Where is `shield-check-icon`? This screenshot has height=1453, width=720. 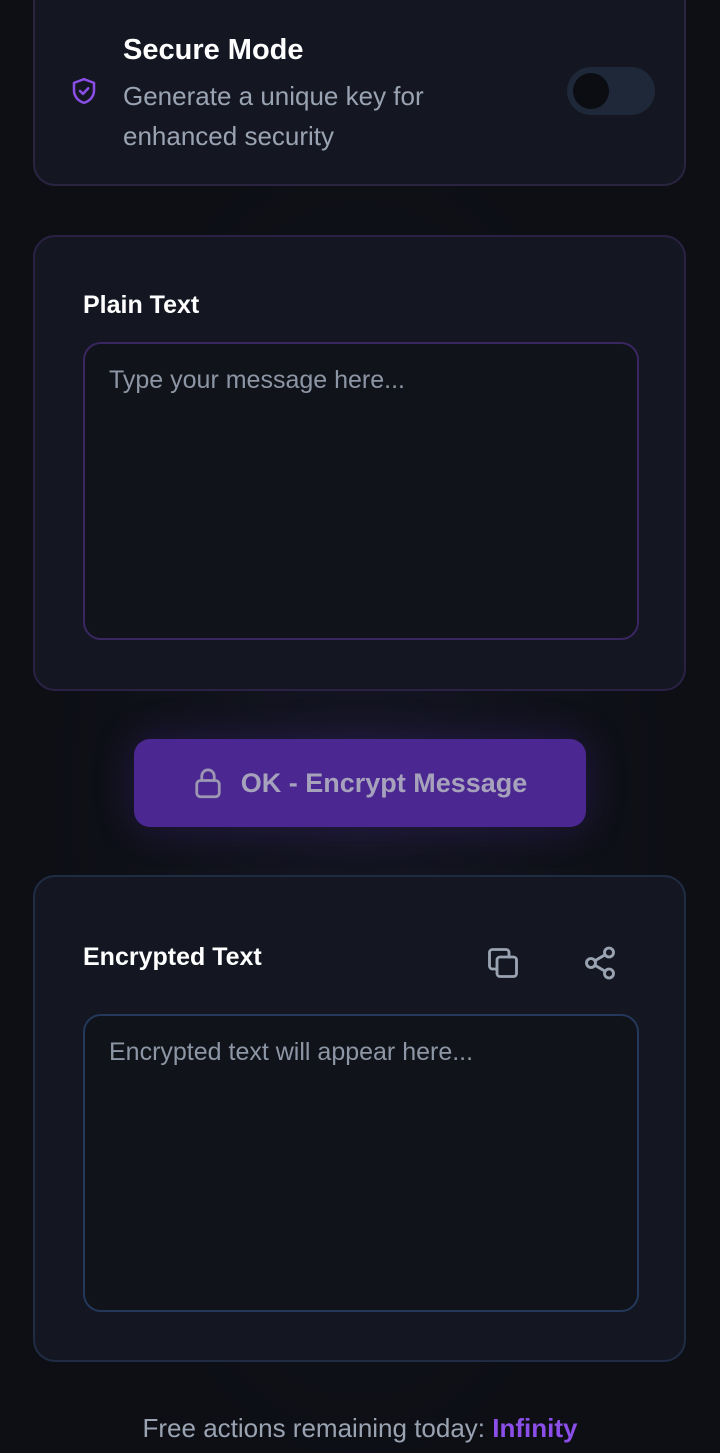 shield-check-icon is located at coordinates (84, 91).